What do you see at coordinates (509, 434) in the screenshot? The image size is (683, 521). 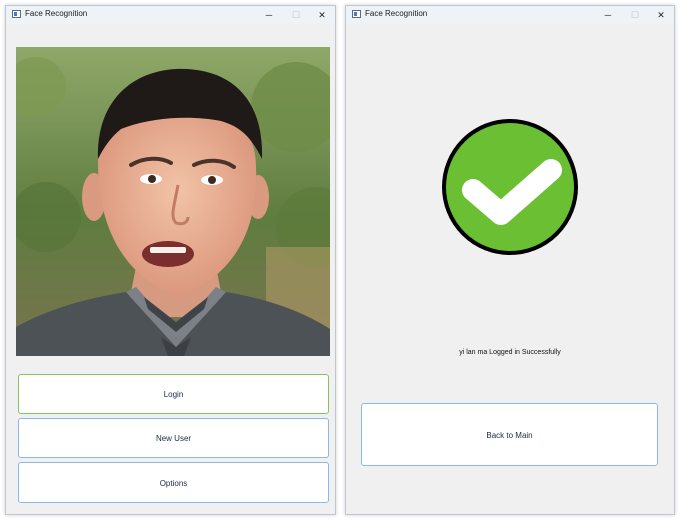 I see `back-to-main-button: Back to Main` at bounding box center [509, 434].